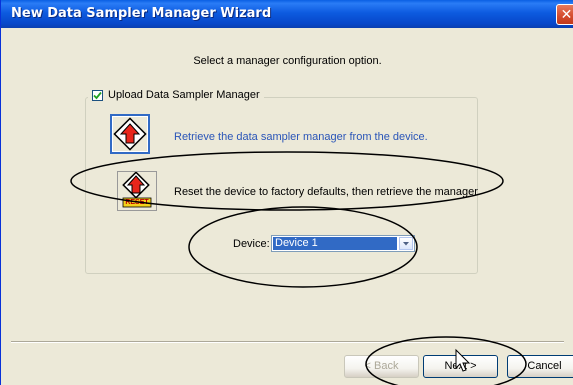 The image size is (573, 385). What do you see at coordinates (137, 202) in the screenshot?
I see `reset-badge-text: RESET` at bounding box center [137, 202].